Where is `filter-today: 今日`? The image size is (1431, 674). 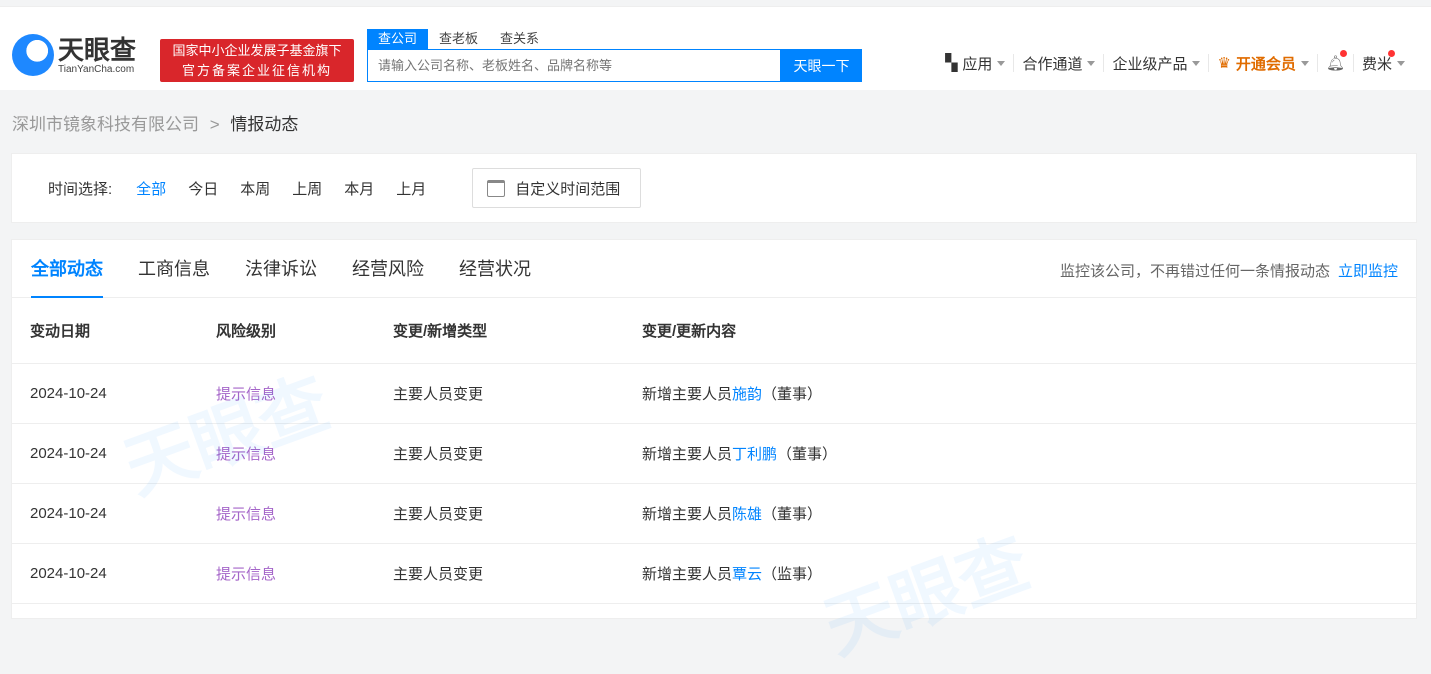
filter-today: 今日 is located at coordinates (203, 188).